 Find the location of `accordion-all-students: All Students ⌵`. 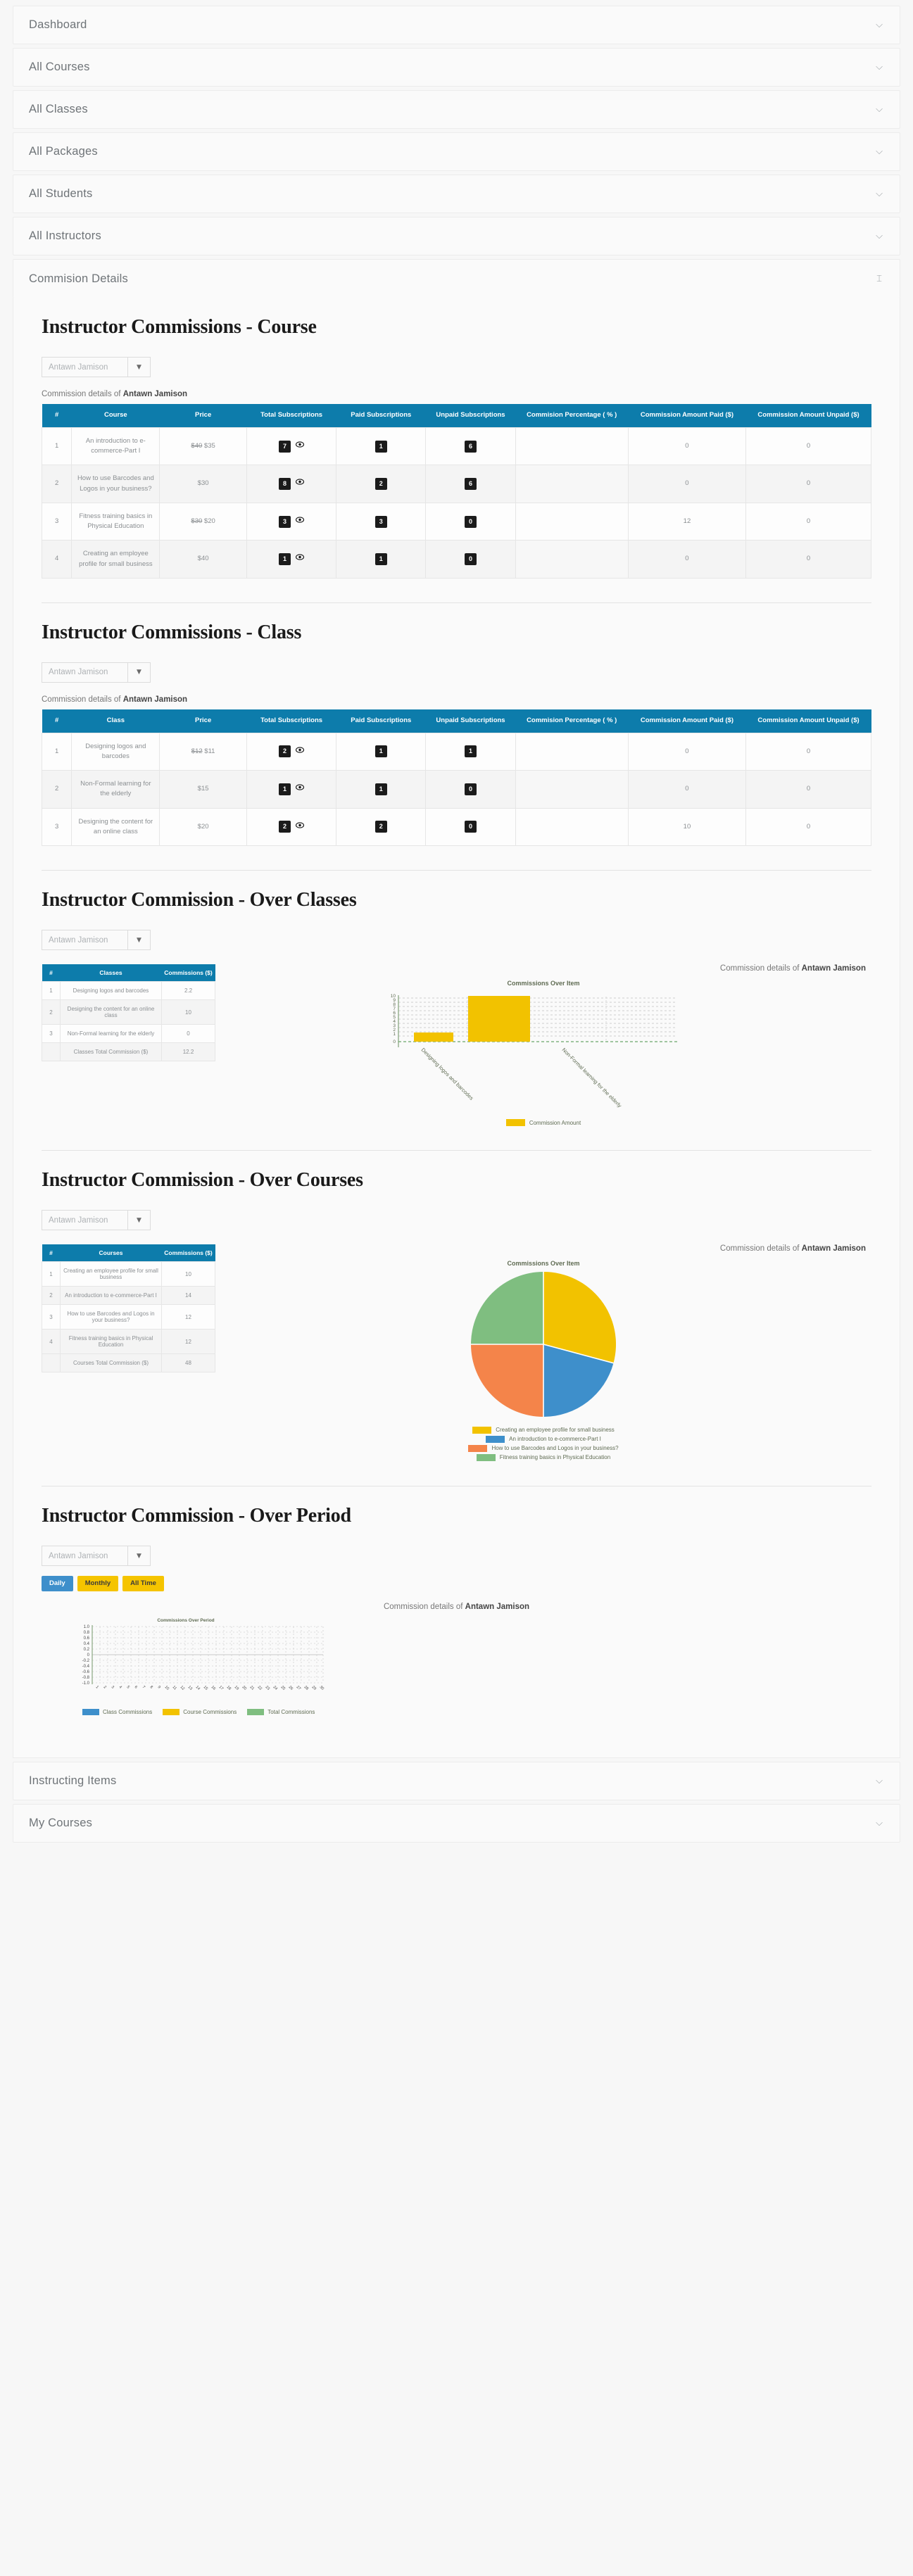

accordion-all-students: All Students ⌵ is located at coordinates (457, 194).